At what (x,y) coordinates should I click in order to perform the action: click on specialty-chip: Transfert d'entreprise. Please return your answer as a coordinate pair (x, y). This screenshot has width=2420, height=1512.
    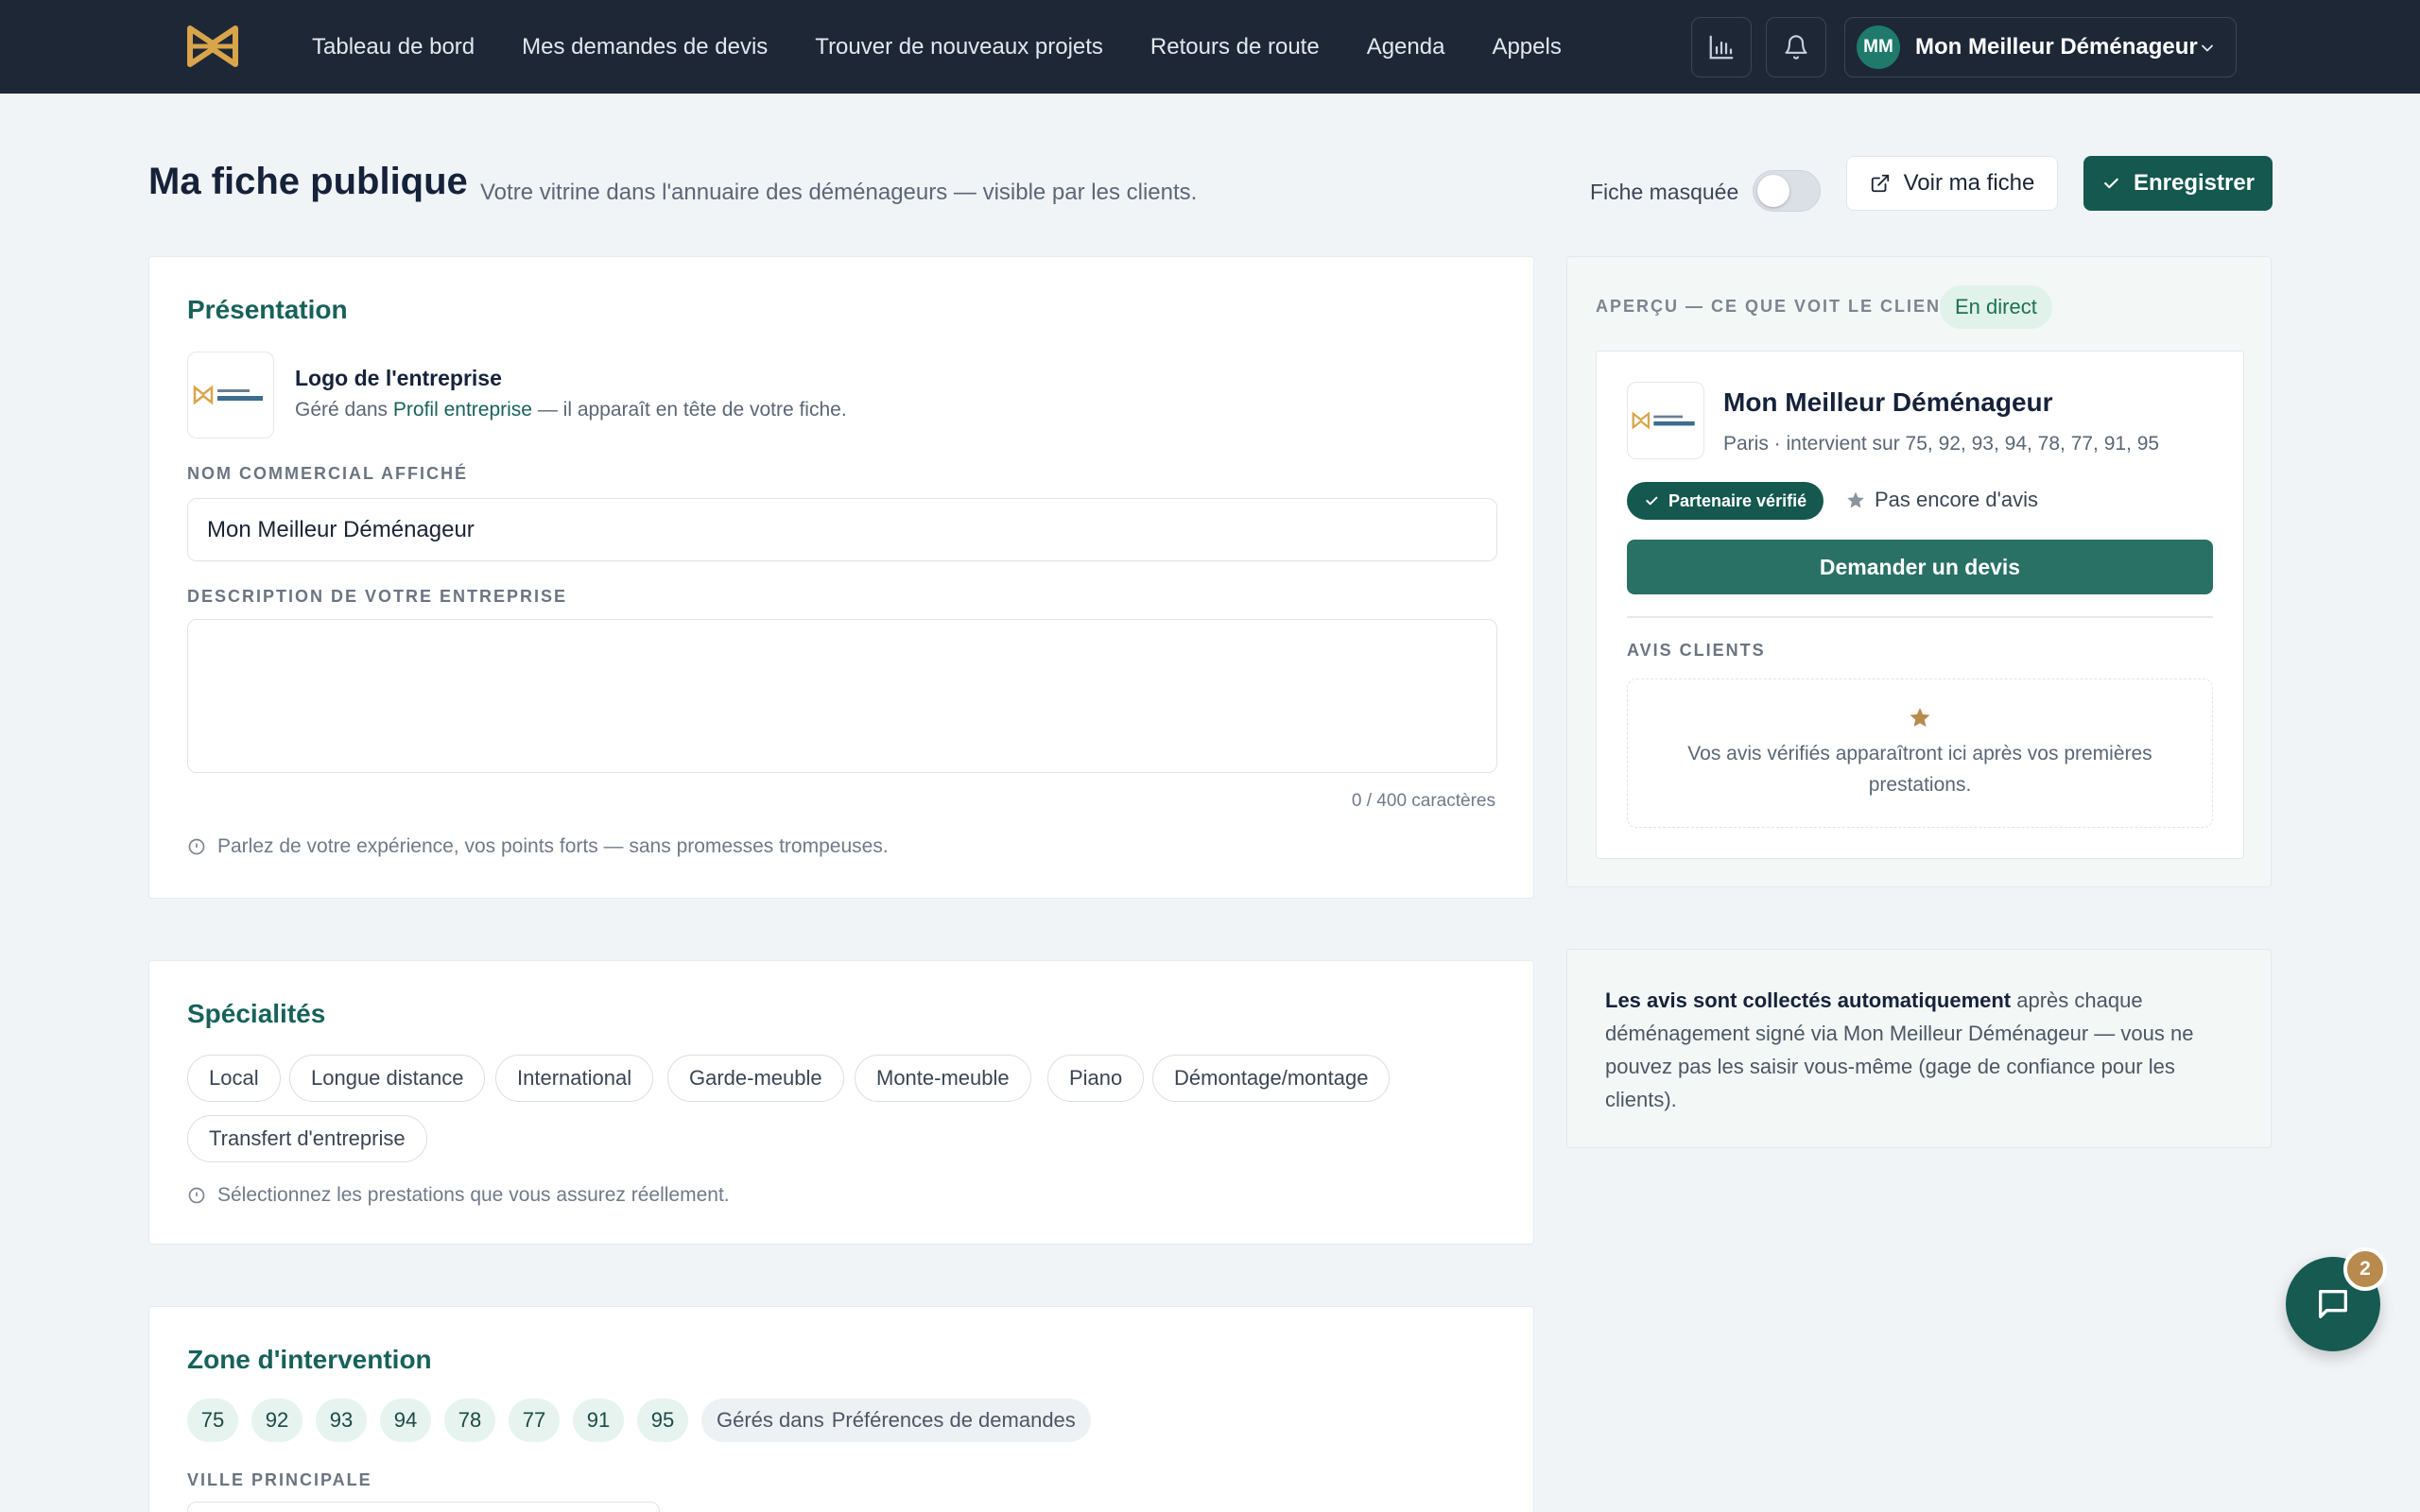
    Looking at the image, I should click on (307, 1138).